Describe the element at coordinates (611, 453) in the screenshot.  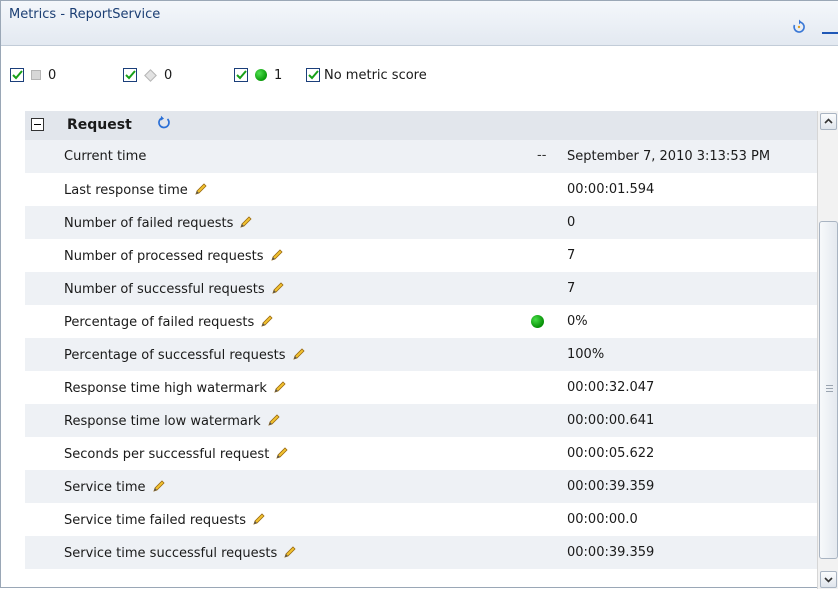
I see `metric-value: 00:00:05.622` at that location.